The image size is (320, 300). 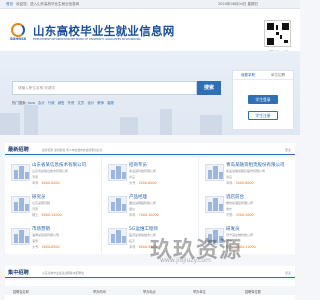 I want to click on hot-searches: 热门搜索: Java 会计 行政 销售 外贸 文员 设计 教师 客服, so click(x=122, y=102).